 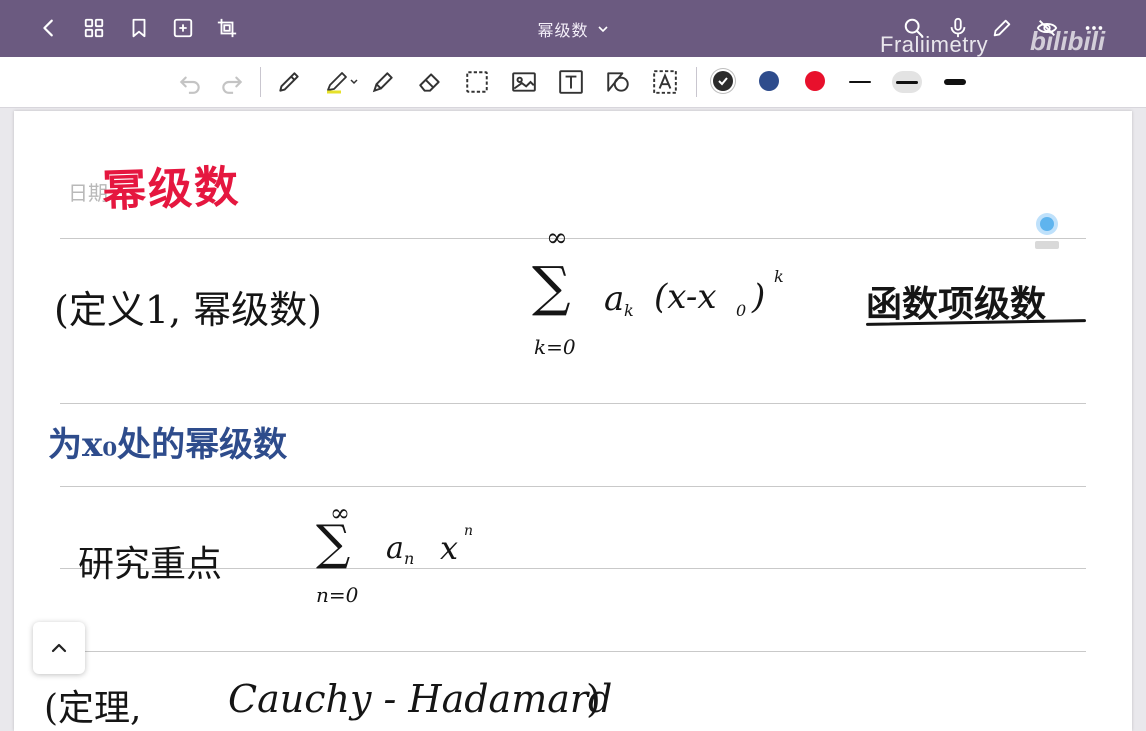 What do you see at coordinates (685, 297) in the screenshot?
I see `series-paren: (x-x` at bounding box center [685, 297].